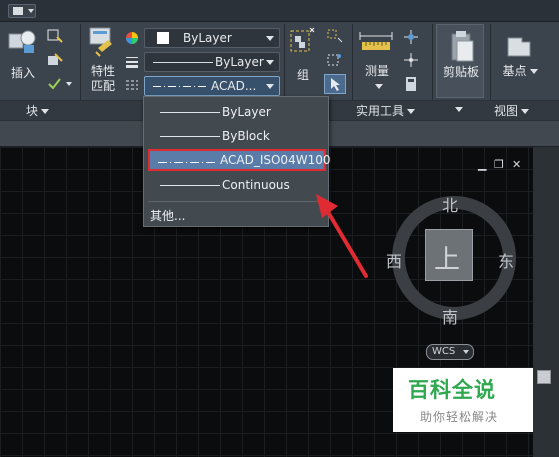 Image resolution: width=559 pixels, height=457 pixels. I want to click on measure-label: 测量, so click(377, 79).